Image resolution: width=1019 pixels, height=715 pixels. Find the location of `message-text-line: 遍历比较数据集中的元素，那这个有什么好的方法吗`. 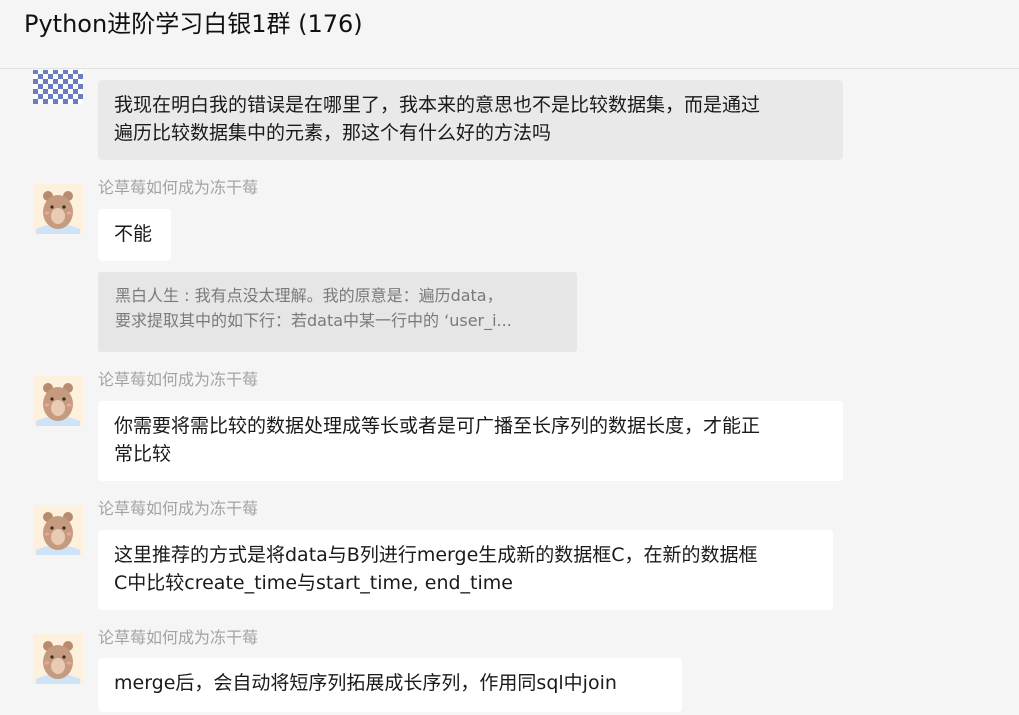

message-text-line: 遍历比较数据集中的元素，那这个有什么好的方法吗 is located at coordinates (333, 133).